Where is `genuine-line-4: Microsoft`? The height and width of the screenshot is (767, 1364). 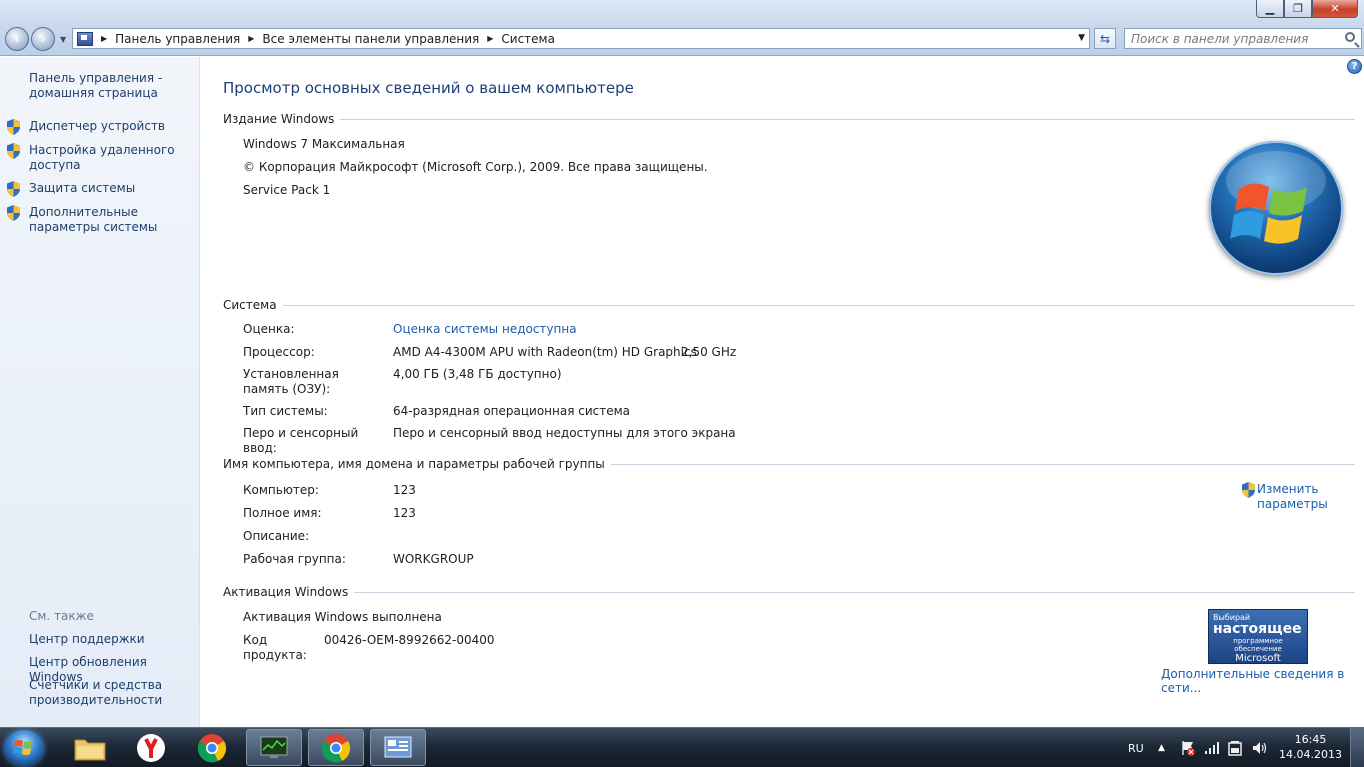 genuine-line-4: Microsoft is located at coordinates (1258, 658).